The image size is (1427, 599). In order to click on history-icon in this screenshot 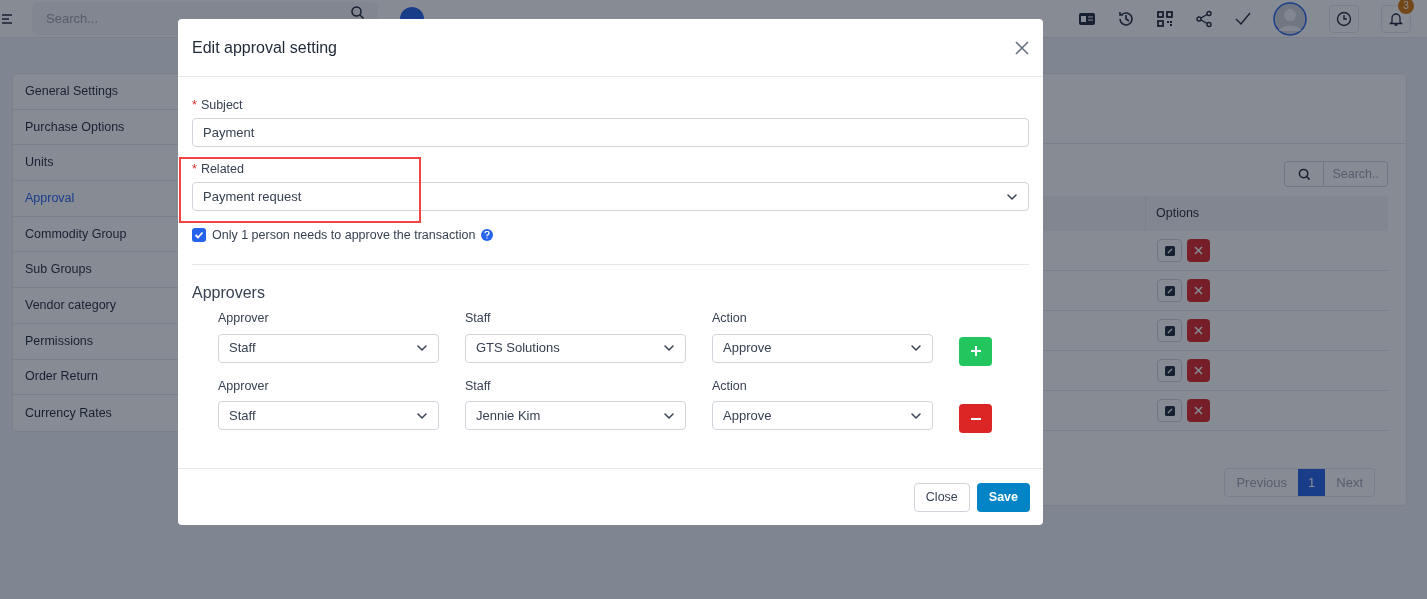, I will do `click(1126, 18)`.